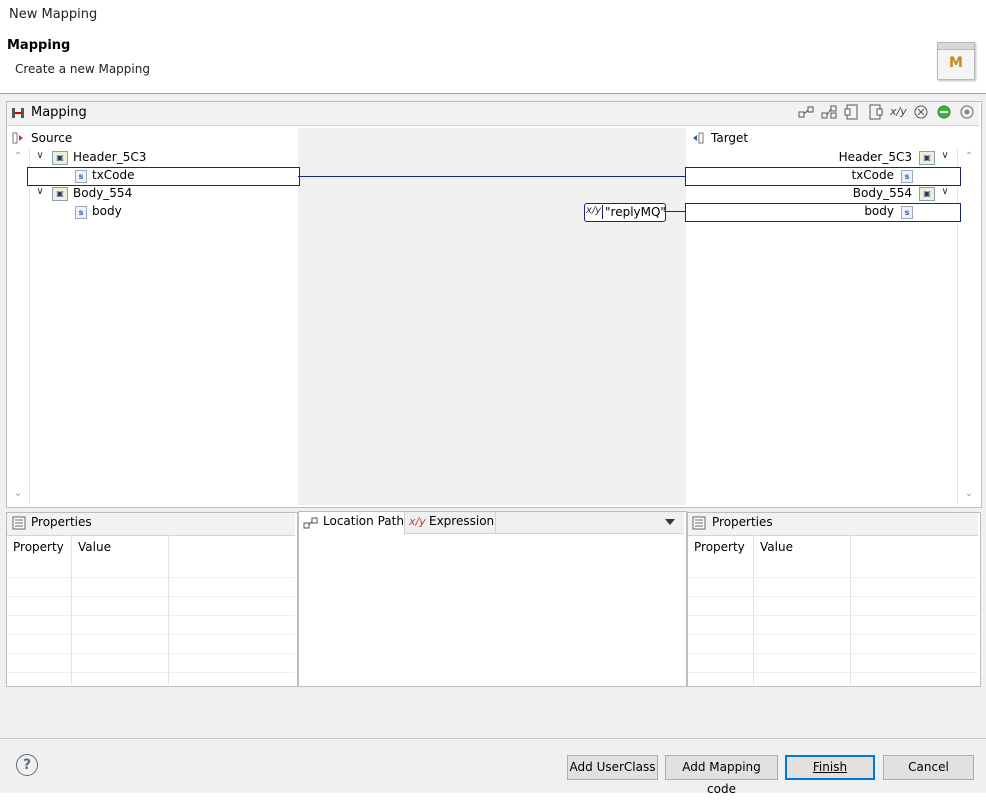 The width and height of the screenshot is (986, 800). I want to click on add-userclass-button: Add UserClass, so click(612, 767).